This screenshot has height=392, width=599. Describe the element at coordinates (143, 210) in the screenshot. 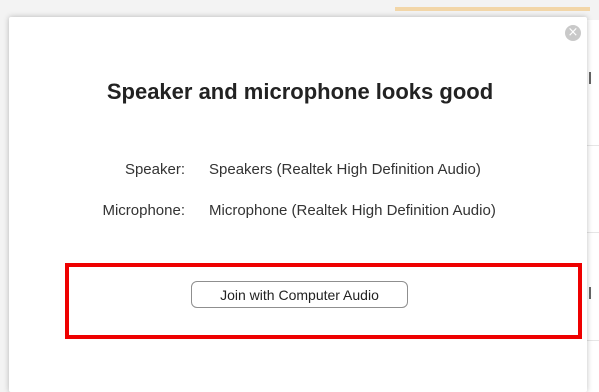

I see `microphone-label: Microphone:` at that location.